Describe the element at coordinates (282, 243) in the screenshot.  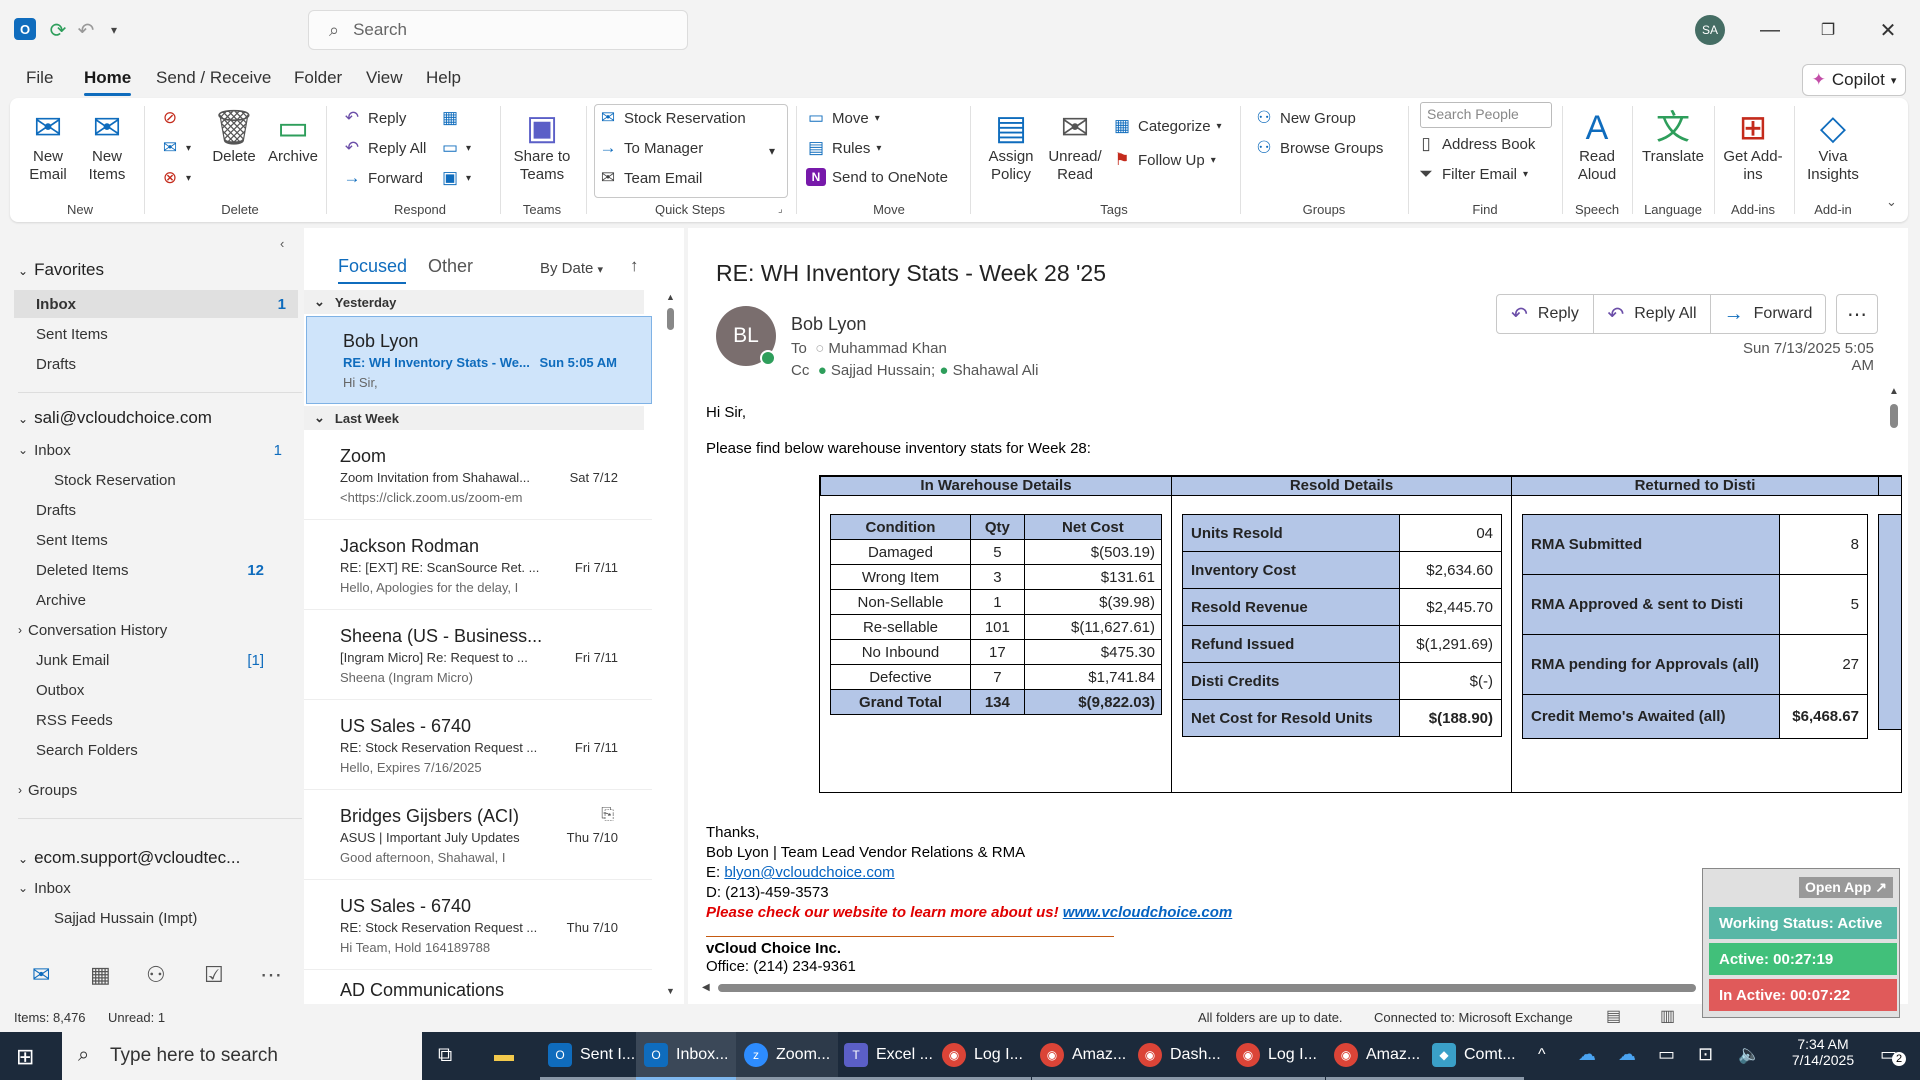
I see `collapse-pane-icon: ‹` at that location.